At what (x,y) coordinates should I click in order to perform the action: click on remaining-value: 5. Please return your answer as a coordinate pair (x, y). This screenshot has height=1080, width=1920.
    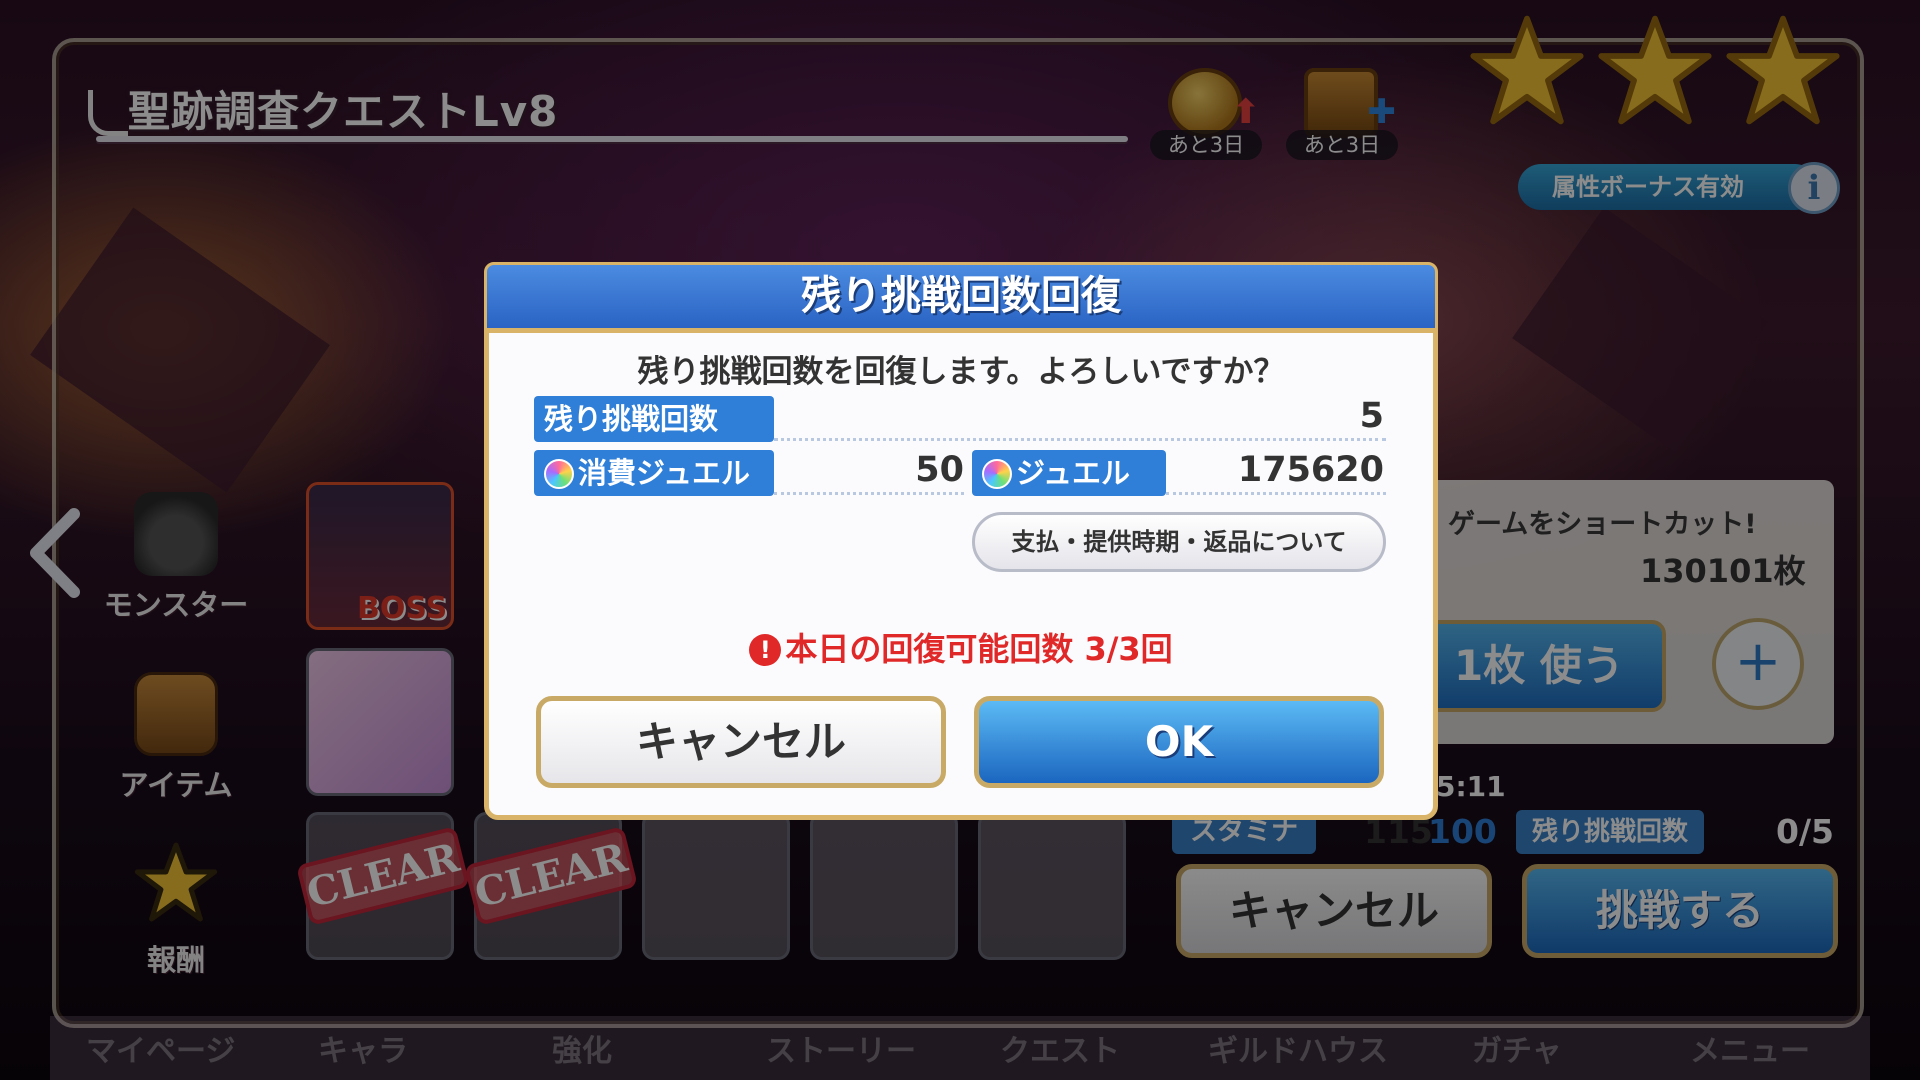
    Looking at the image, I should click on (1371, 416).